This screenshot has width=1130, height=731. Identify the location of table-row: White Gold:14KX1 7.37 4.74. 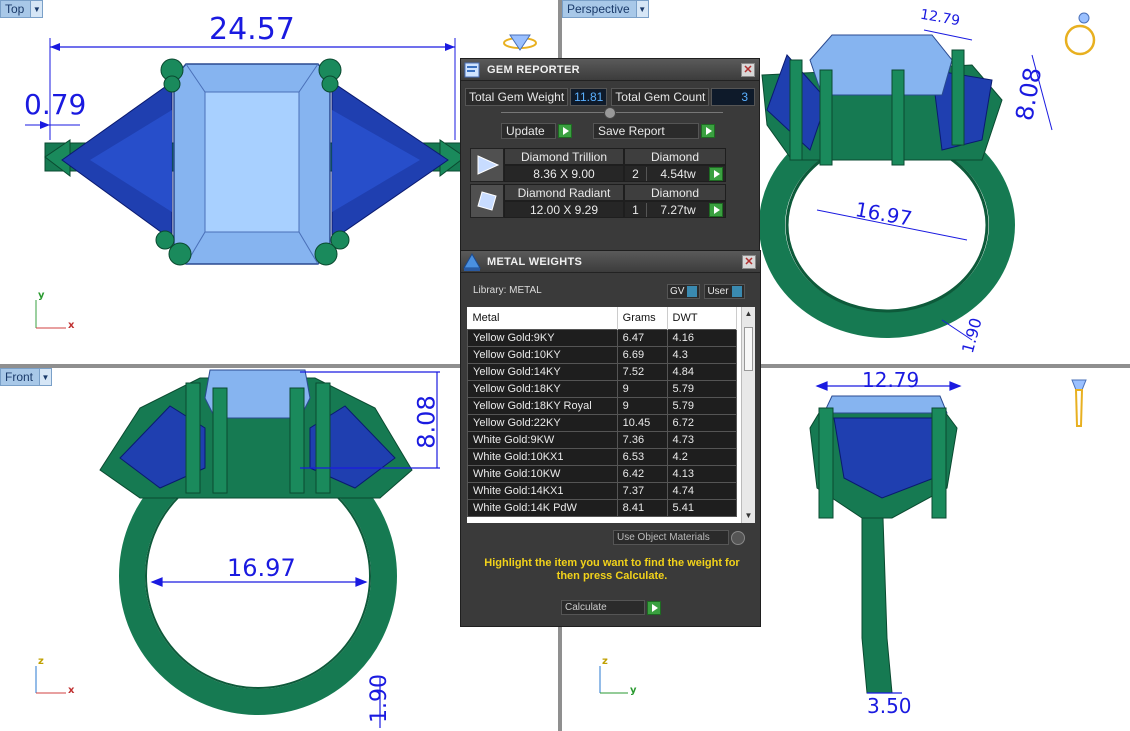
(602, 490).